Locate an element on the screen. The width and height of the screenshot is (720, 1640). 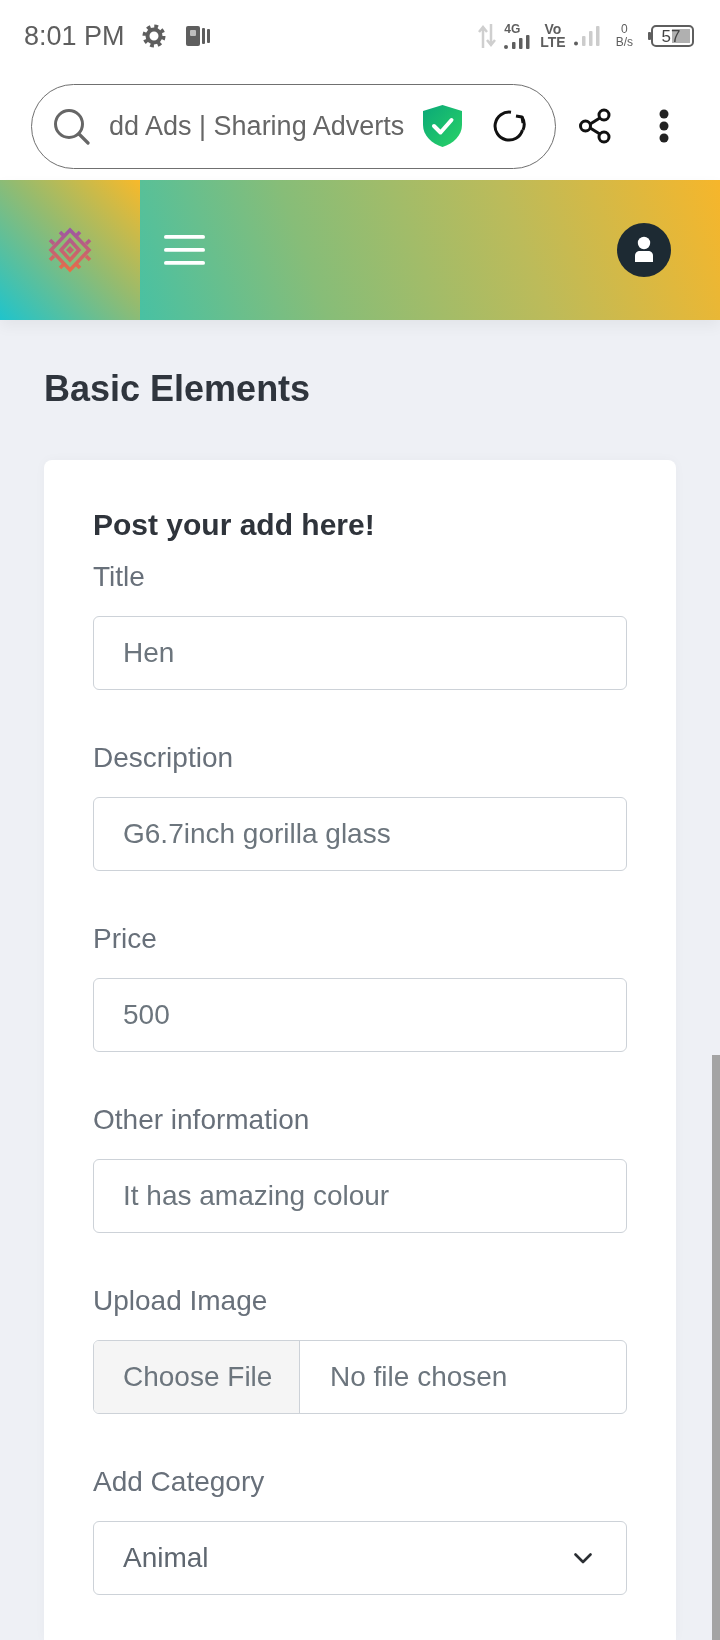
gear-icon is located at coordinates (153, 36).